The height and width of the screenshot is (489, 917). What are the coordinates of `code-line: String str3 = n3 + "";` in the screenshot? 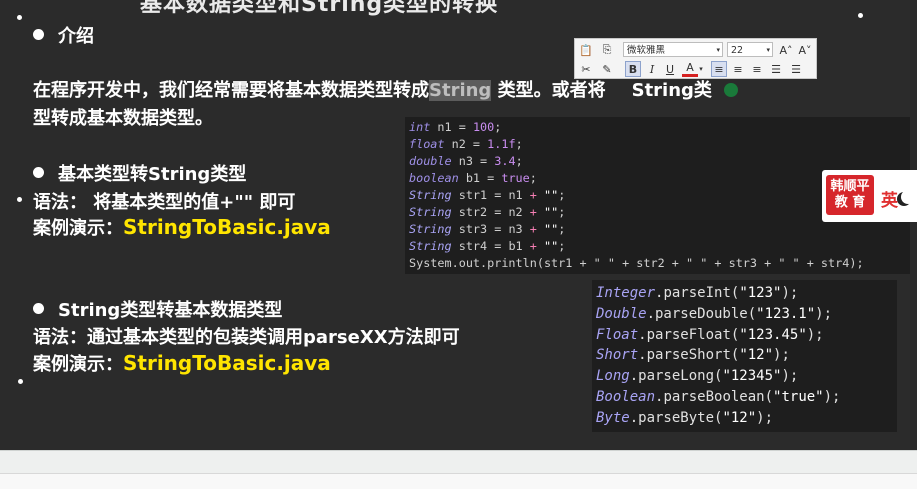 It's located at (487, 229).